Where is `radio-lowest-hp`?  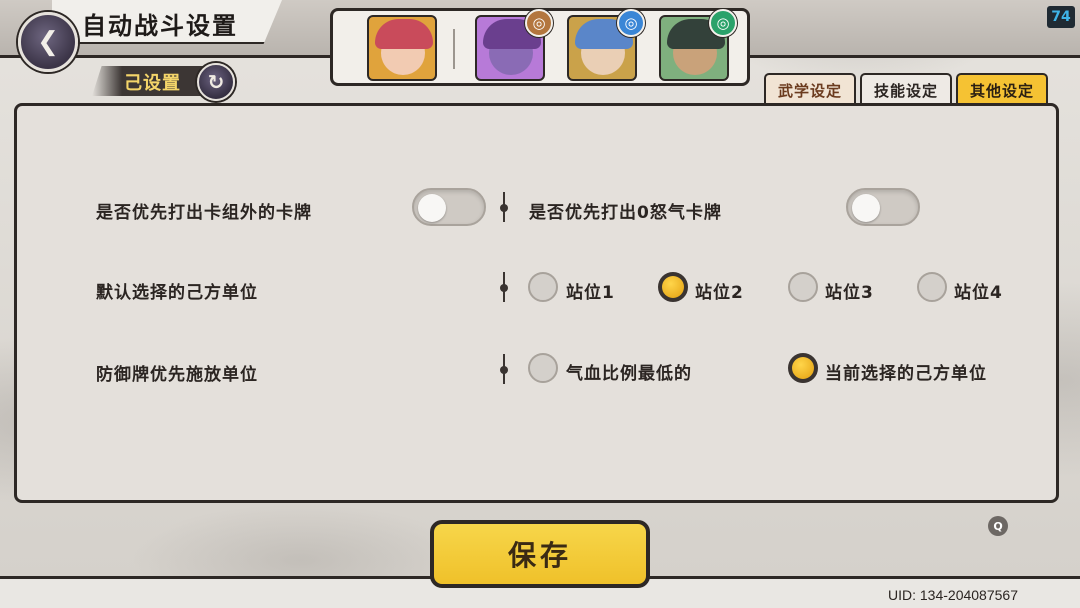
radio-lowest-hp is located at coordinates (543, 368).